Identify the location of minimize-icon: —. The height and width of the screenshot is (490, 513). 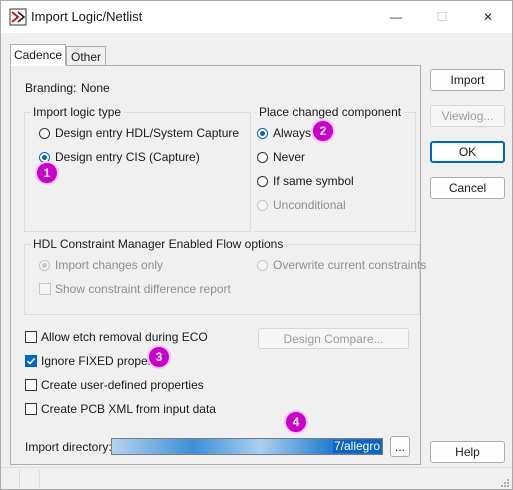
(396, 17).